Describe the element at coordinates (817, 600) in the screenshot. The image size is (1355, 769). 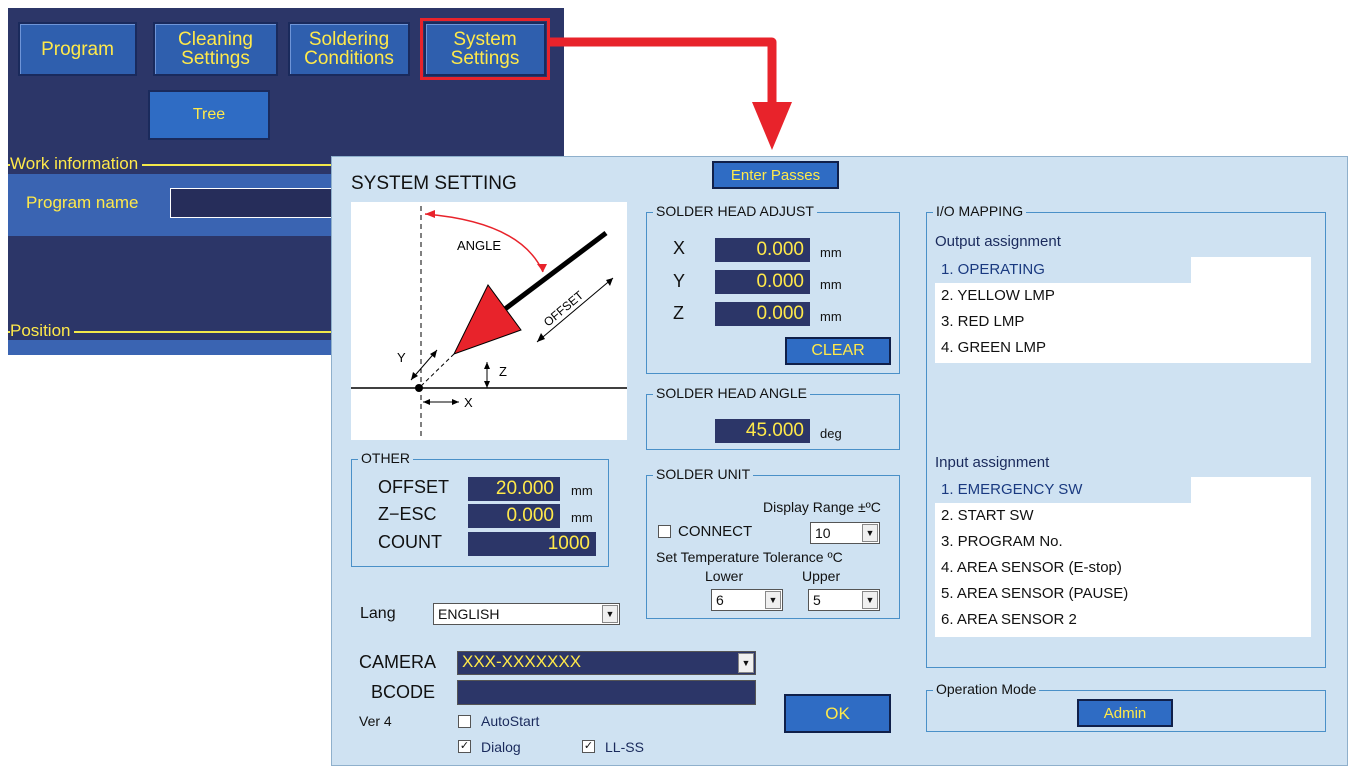
I see `upper-value: 5` at that location.